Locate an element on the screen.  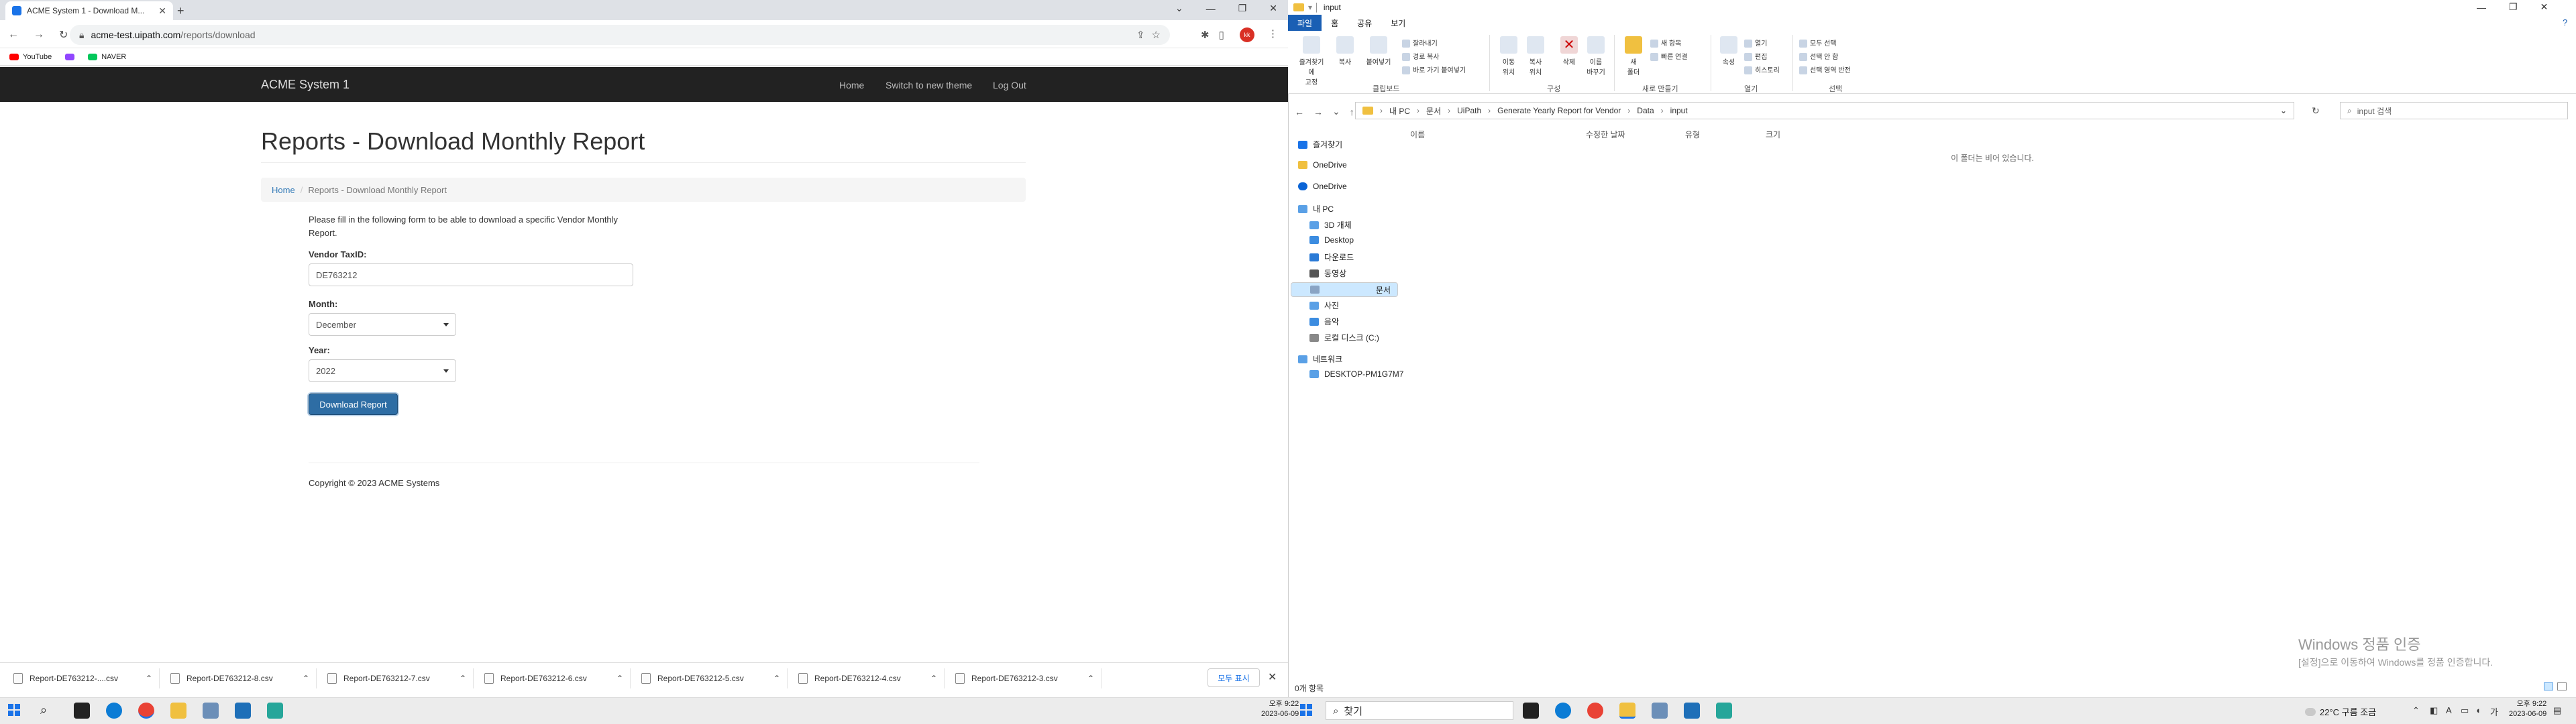
path-segment: UiPath is located at coordinates (1469, 110).